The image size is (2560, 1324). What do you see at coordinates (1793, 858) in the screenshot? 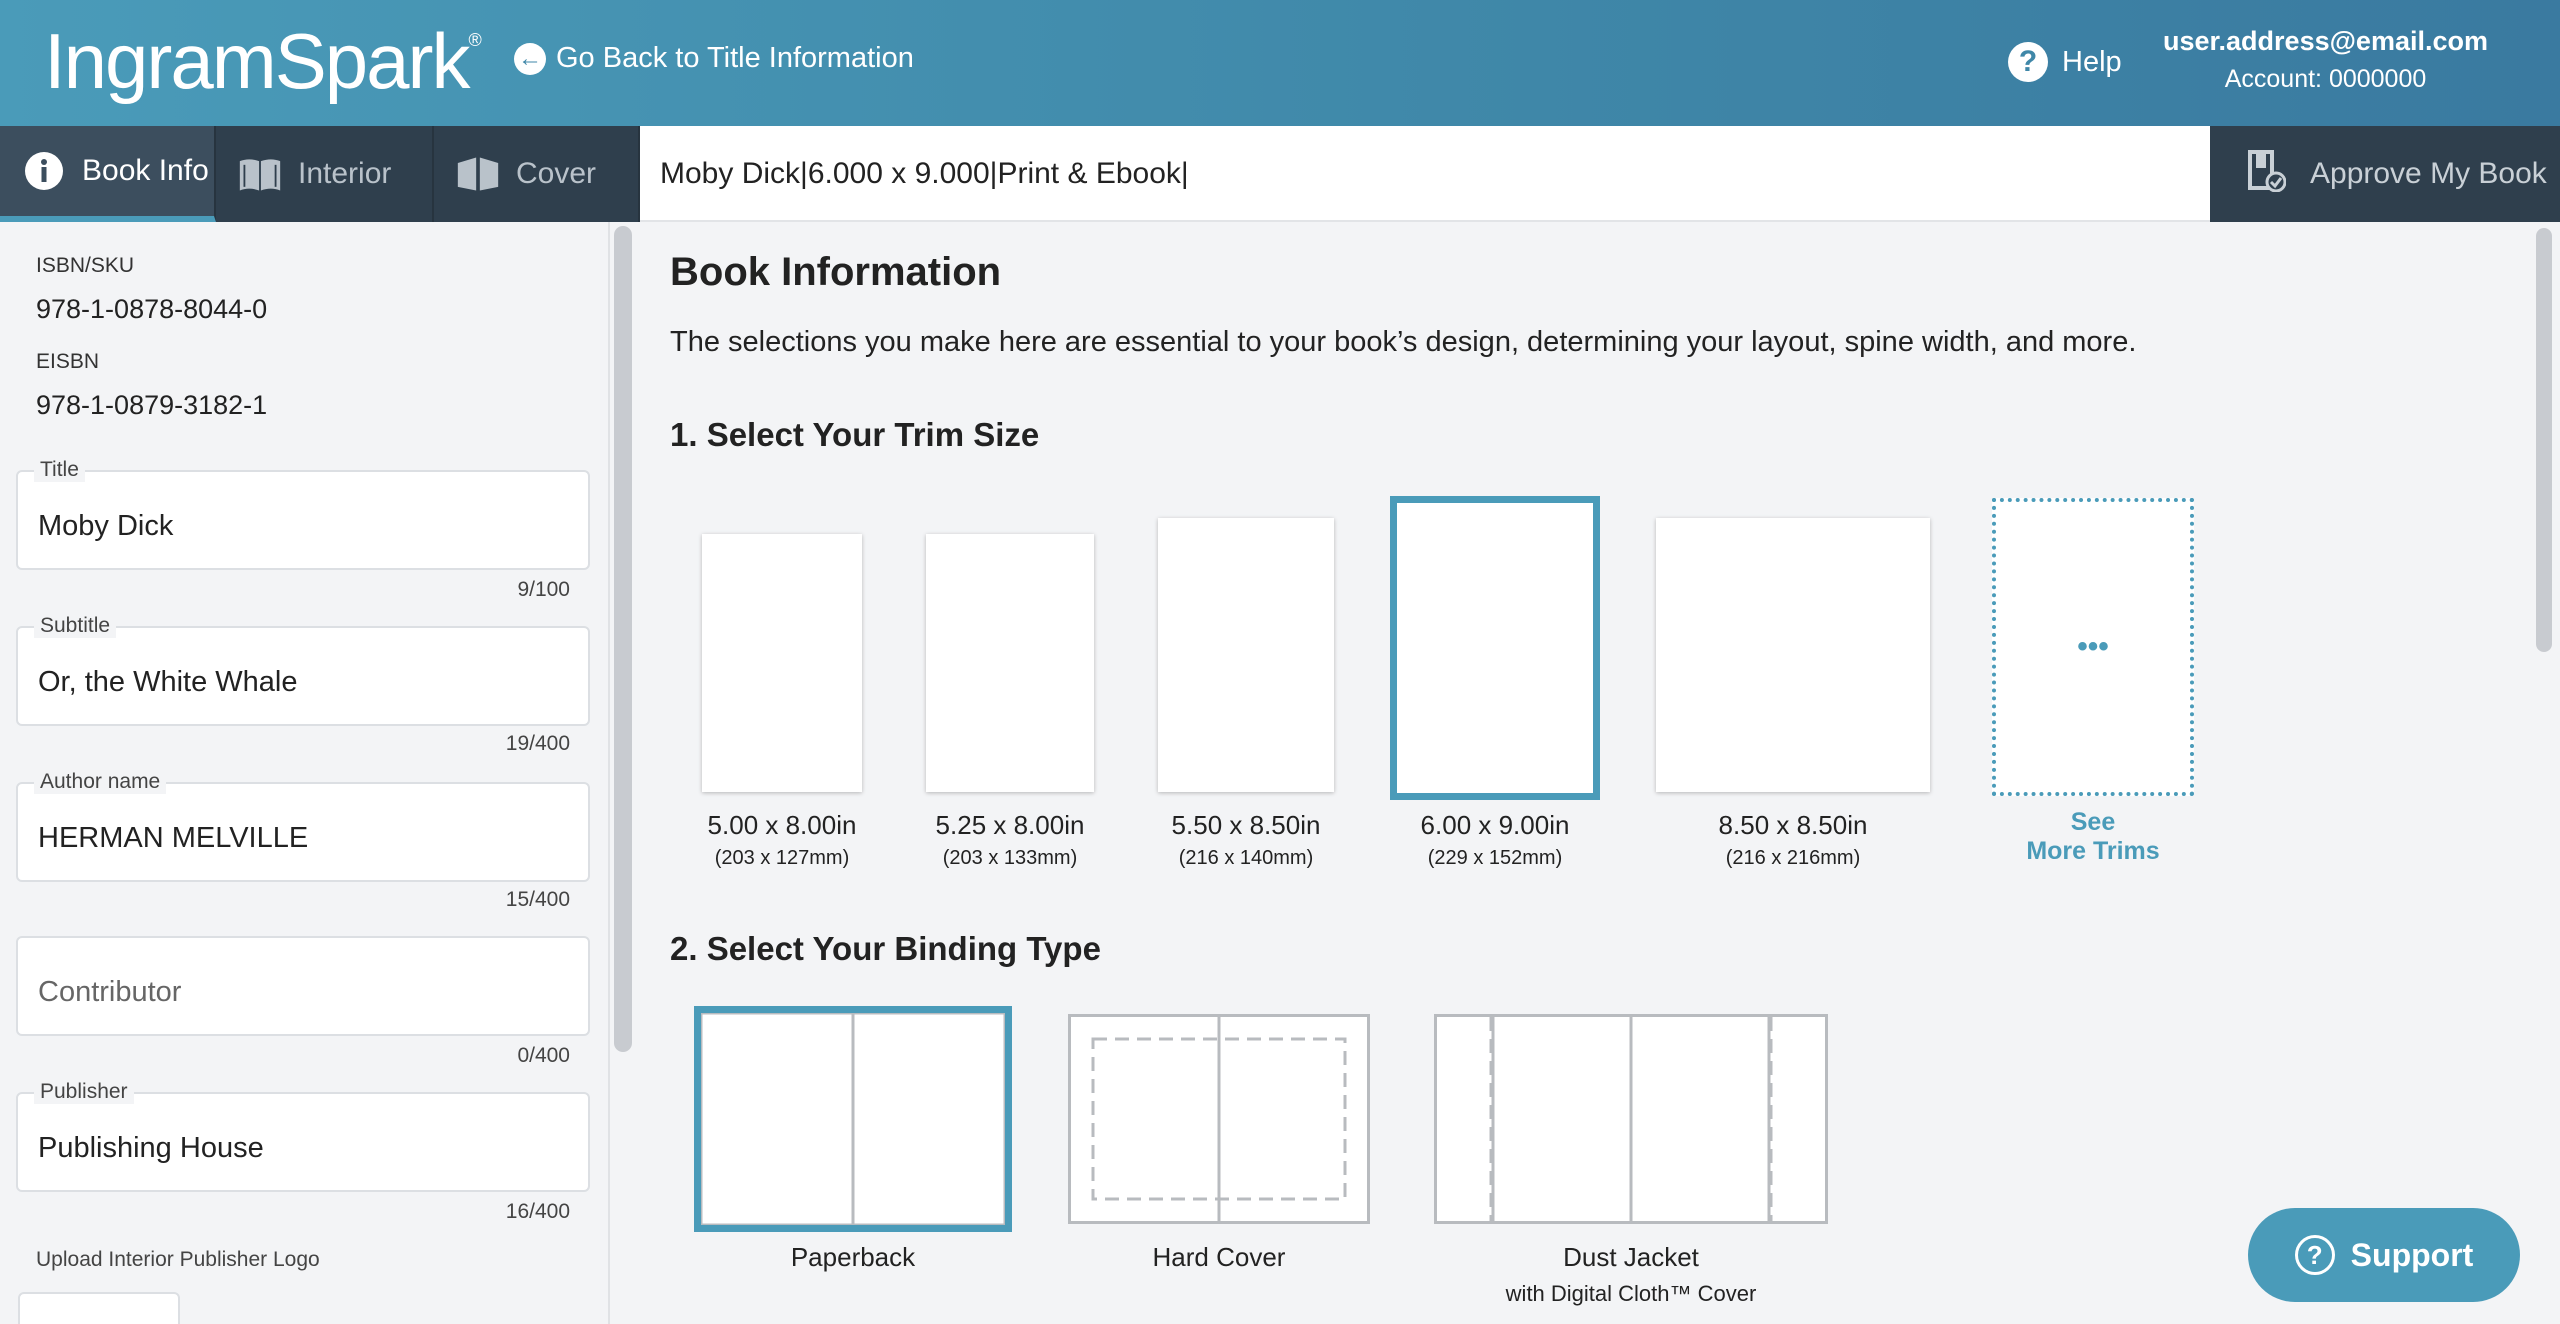
I see `trim-mm: (216 x 216mm)` at bounding box center [1793, 858].